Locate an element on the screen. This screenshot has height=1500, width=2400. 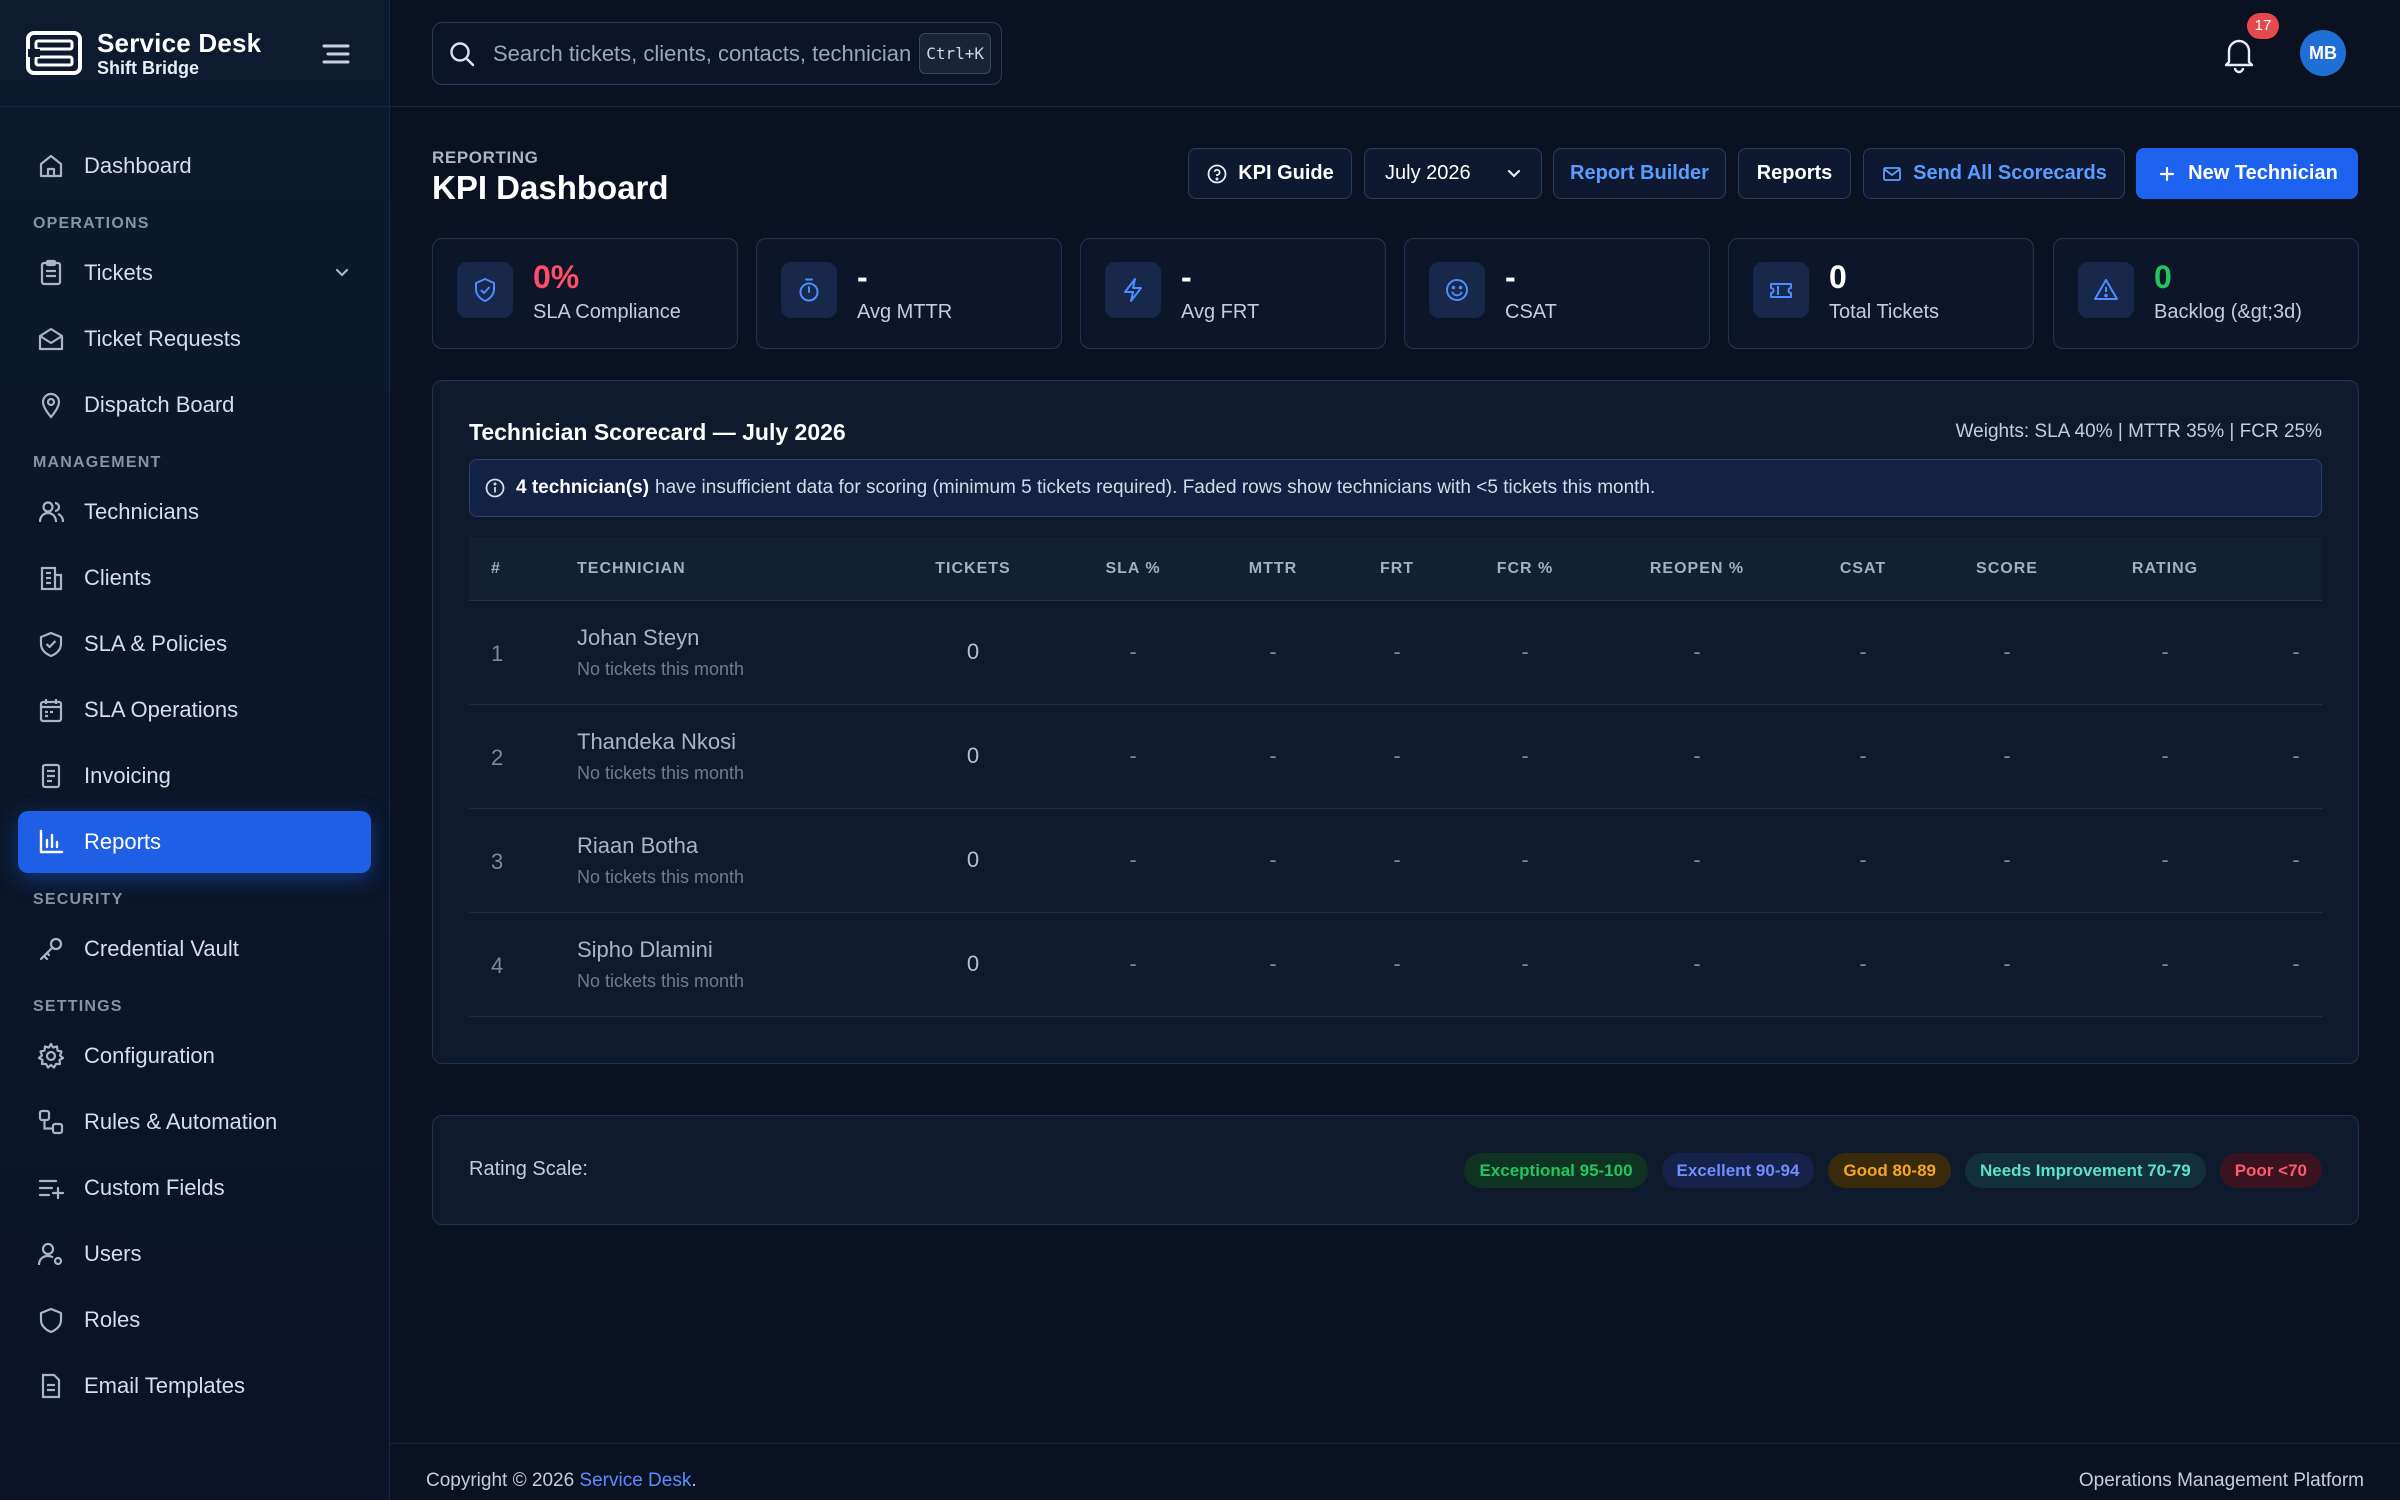
send-all-scorecards-button: Send All Scorecards is located at coordinates (1994, 173).